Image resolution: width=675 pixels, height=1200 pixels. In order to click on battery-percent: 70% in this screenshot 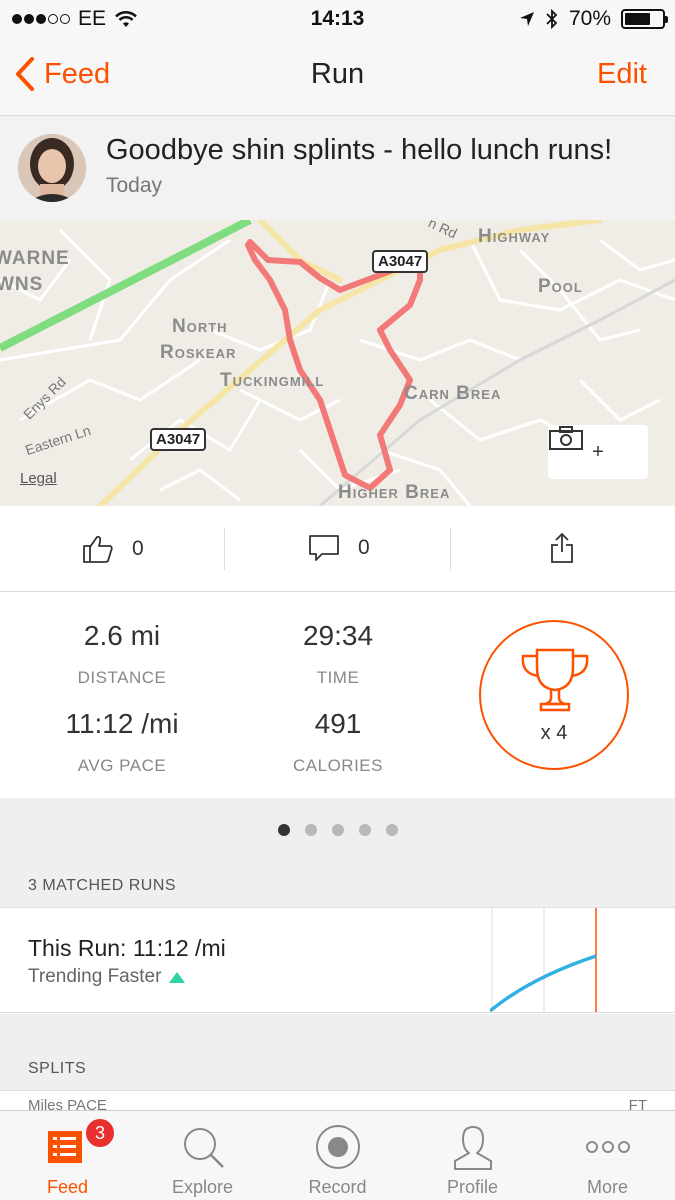, I will do `click(589, 18)`.